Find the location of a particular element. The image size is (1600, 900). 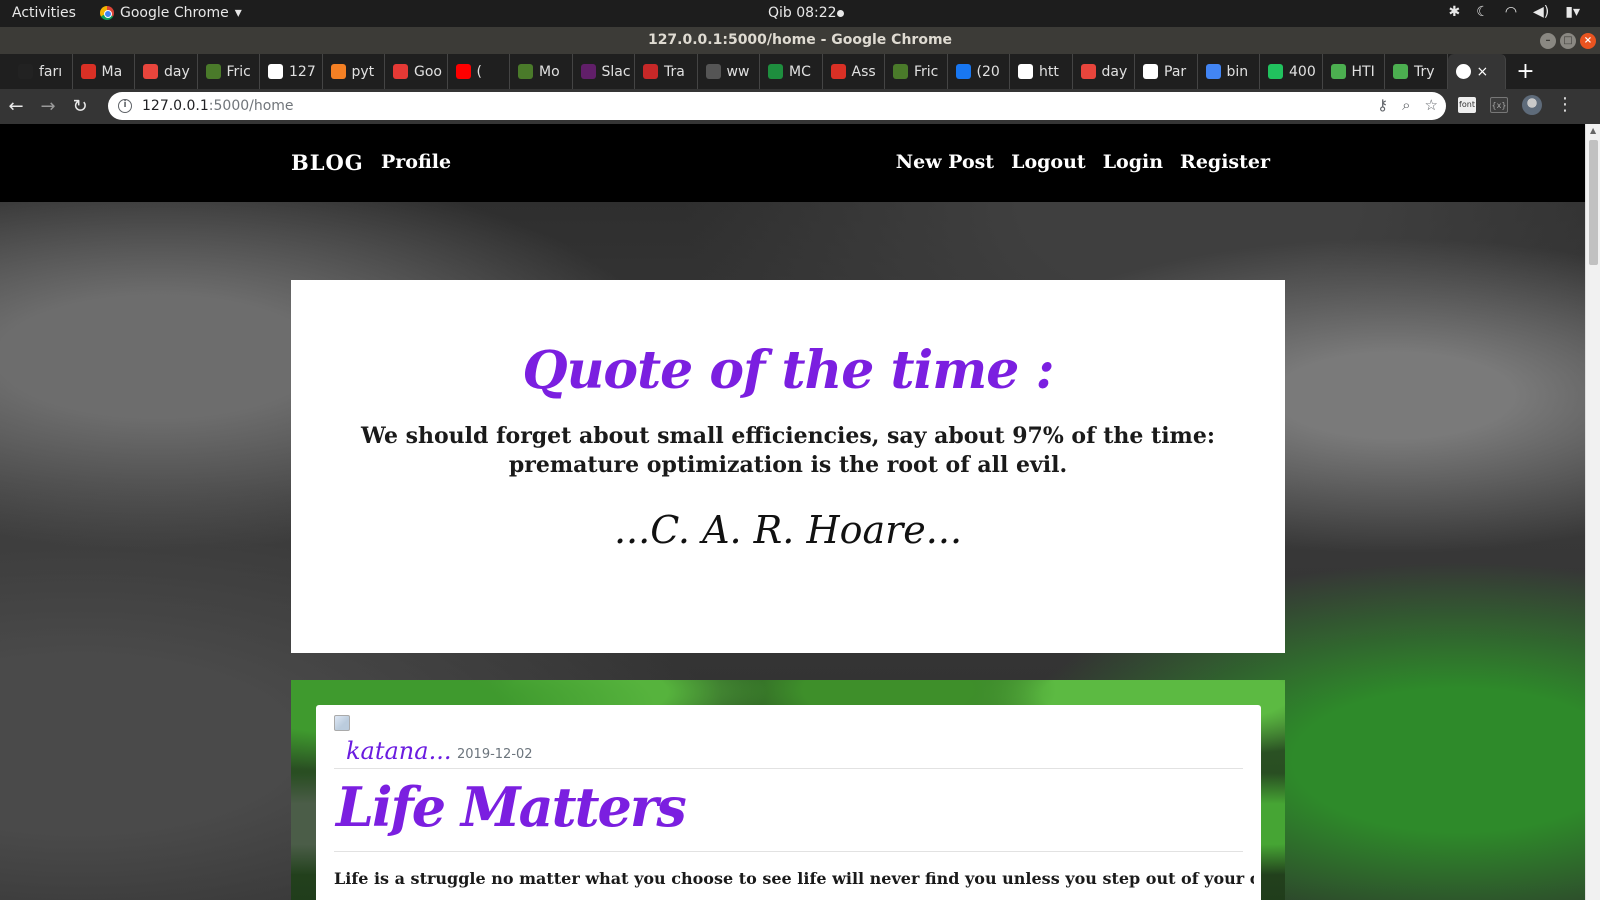

maximize-icon: □ is located at coordinates (1568, 41).